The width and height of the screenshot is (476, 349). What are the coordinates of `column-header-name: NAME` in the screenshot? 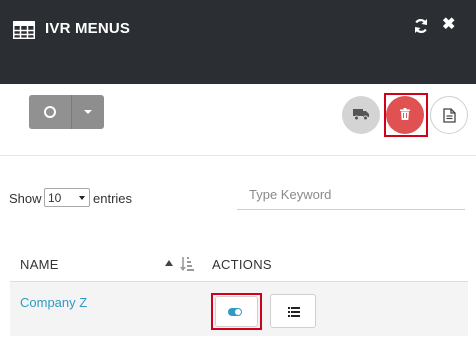 It's located at (39, 264).